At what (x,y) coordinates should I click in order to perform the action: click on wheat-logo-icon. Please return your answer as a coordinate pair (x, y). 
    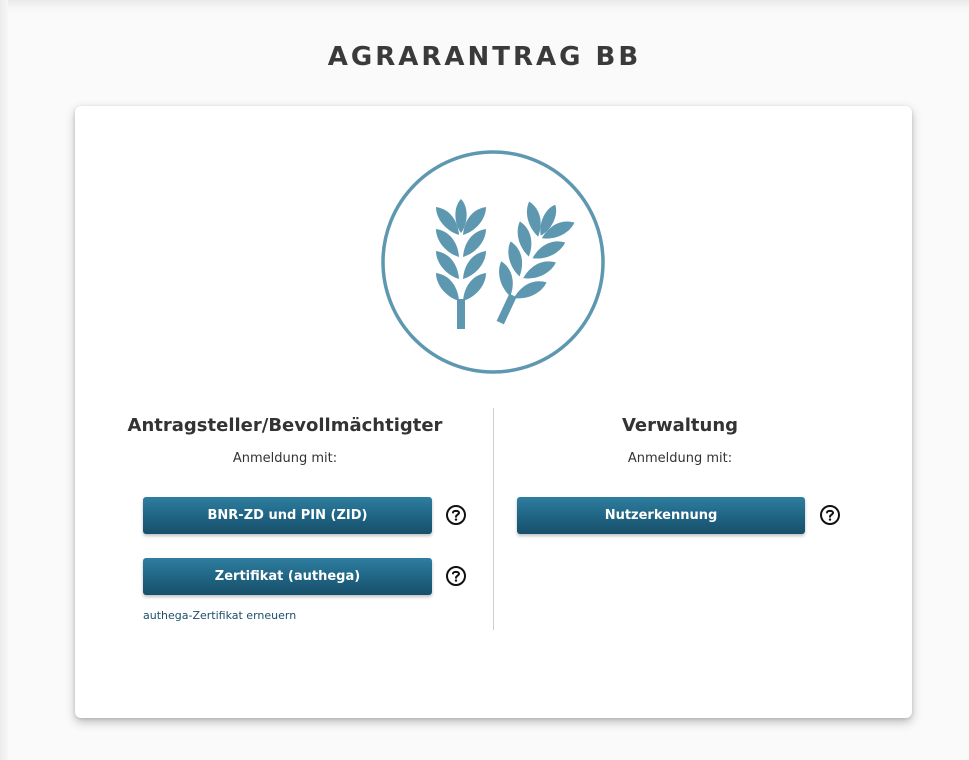
    Looking at the image, I should click on (493, 262).